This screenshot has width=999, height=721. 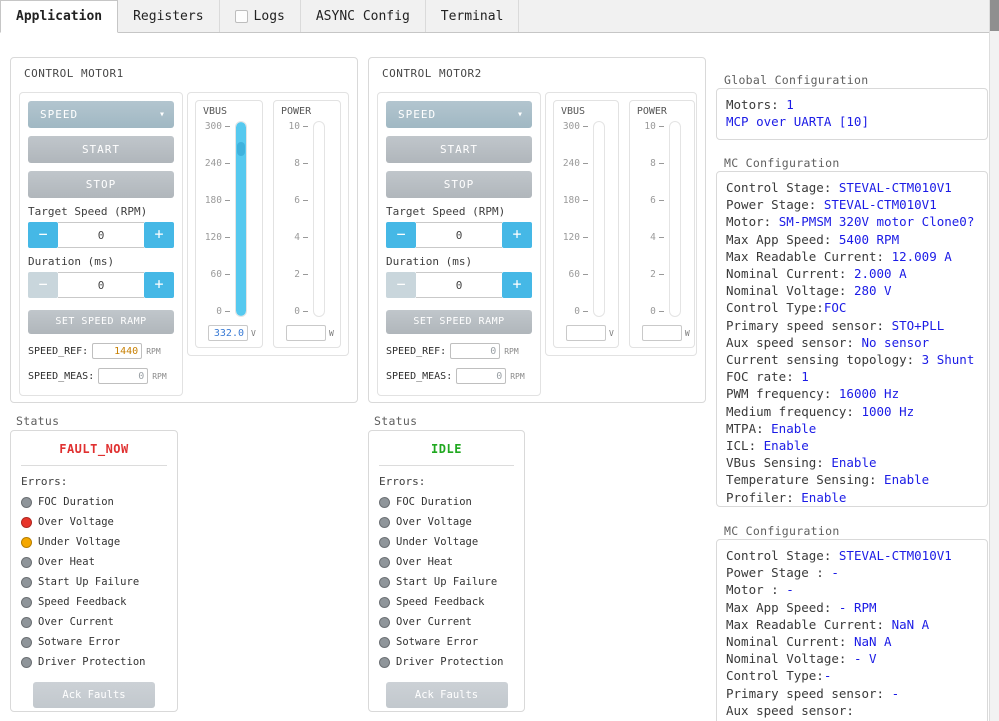 What do you see at coordinates (331, 333) in the screenshot?
I see `gauge-unit: W` at bounding box center [331, 333].